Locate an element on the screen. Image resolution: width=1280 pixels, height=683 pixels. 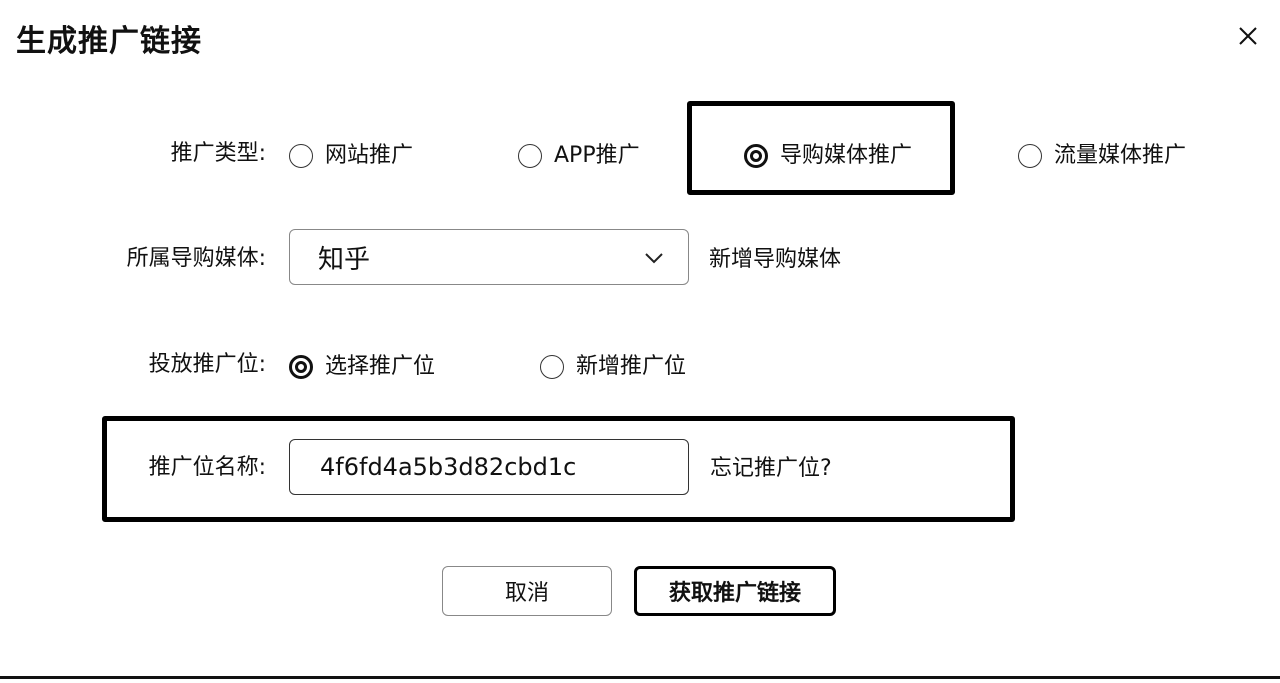
radio-traffic-media-promo: 流量媒体推广 is located at coordinates (1102, 156).